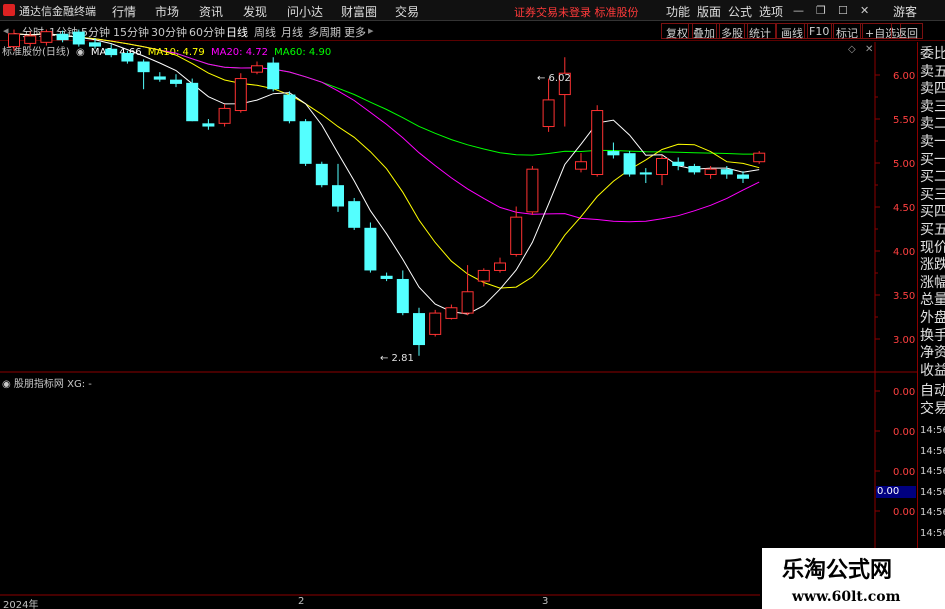 The width and height of the screenshot is (945, 609). Describe the element at coordinates (932, 177) in the screenshot. I see `quote-label: 买二` at that location.